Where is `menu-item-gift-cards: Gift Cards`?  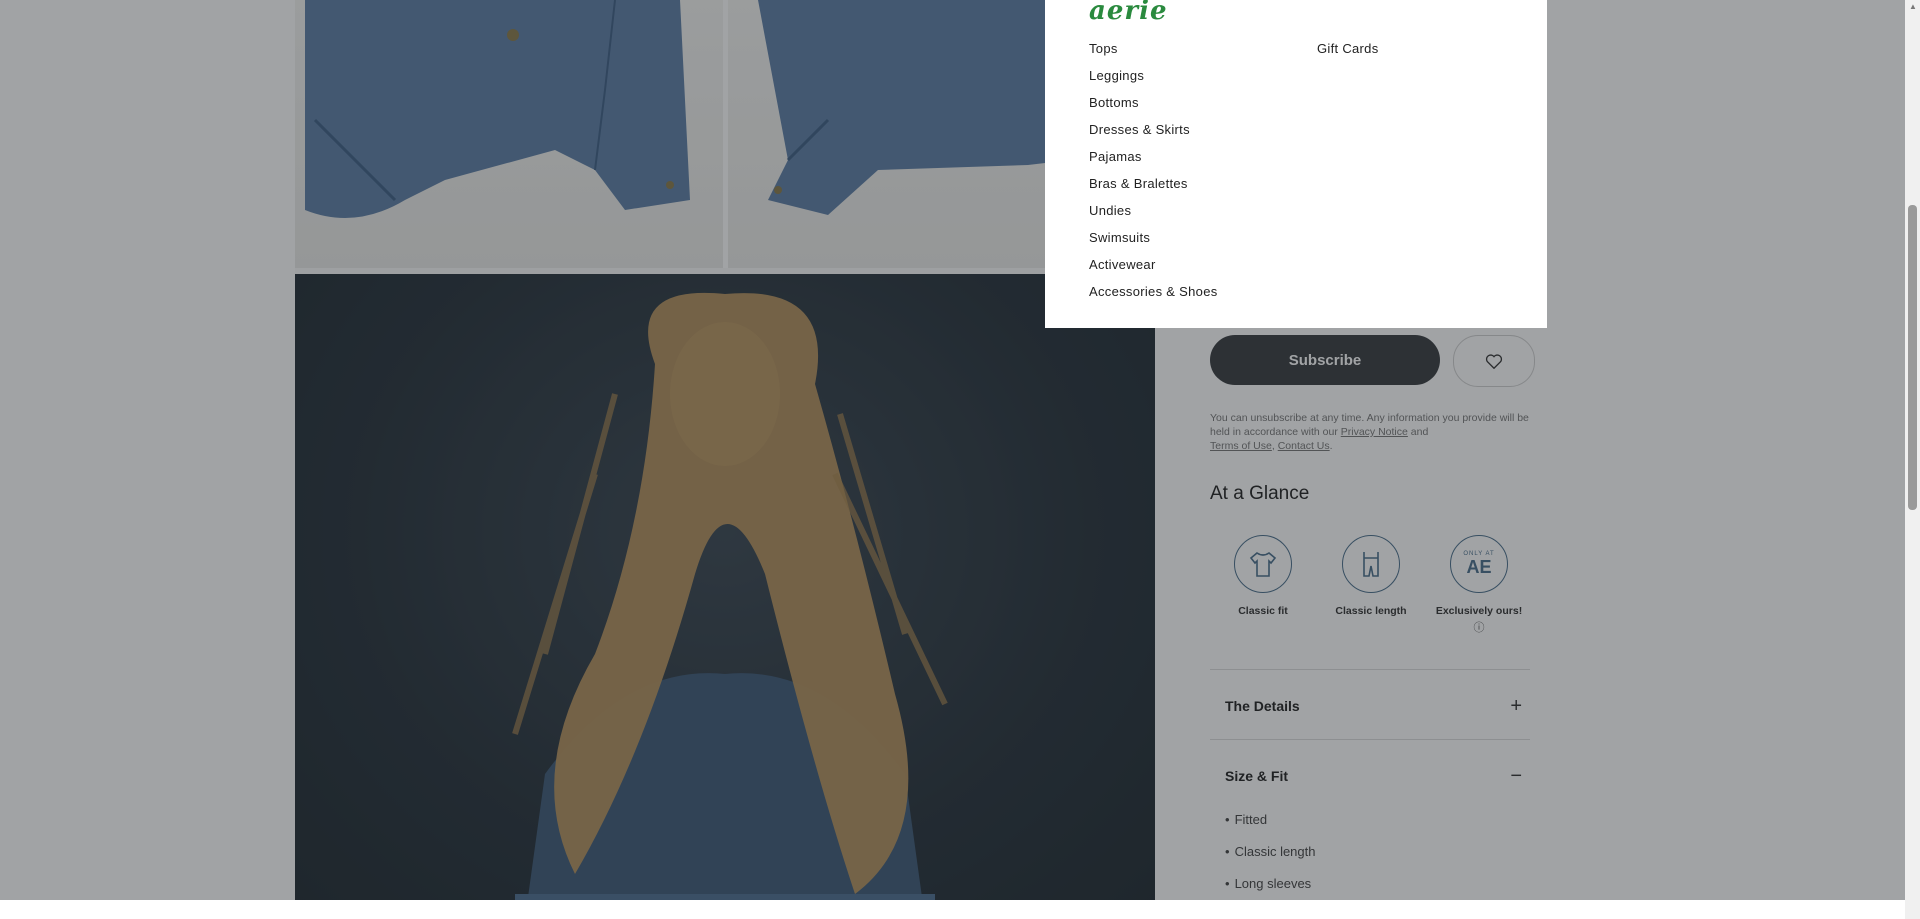 menu-item-gift-cards: Gift Cards is located at coordinates (1348, 53).